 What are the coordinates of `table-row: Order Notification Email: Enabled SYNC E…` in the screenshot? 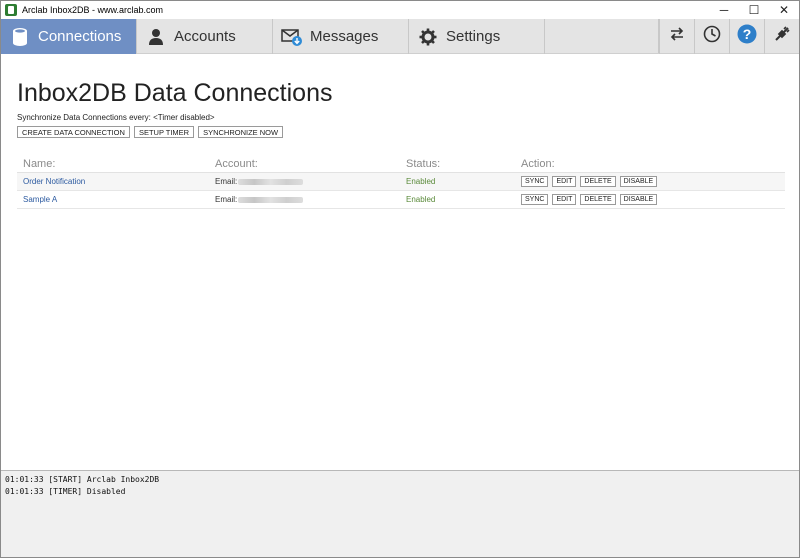 It's located at (401, 182).